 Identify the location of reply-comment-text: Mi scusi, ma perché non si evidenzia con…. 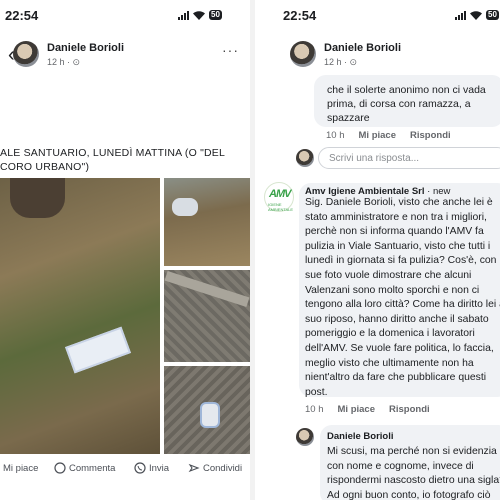
(413, 473).